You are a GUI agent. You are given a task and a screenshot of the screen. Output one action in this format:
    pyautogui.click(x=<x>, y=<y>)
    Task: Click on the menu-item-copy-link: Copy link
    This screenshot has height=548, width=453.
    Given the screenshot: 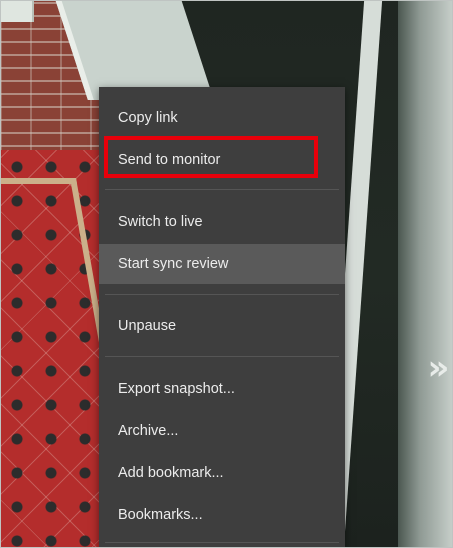 What is the action you would take?
    pyautogui.click(x=222, y=118)
    